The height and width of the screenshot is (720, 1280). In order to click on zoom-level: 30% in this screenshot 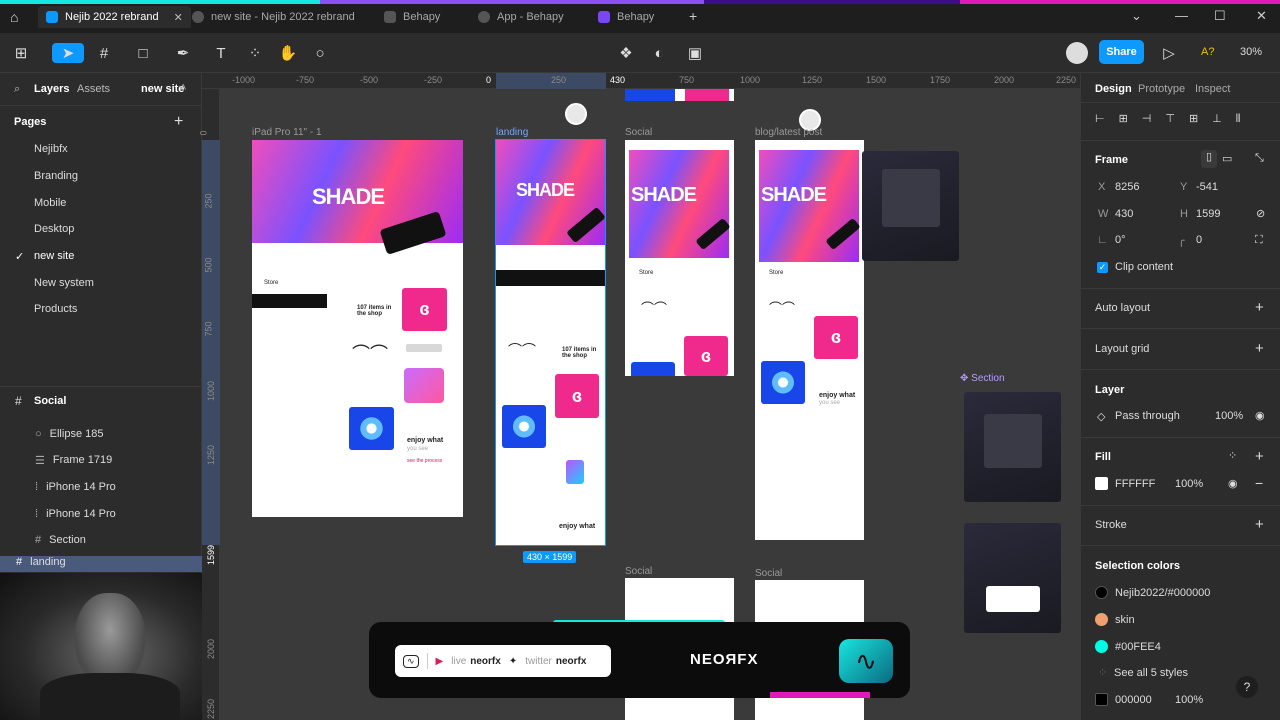, I will do `click(1251, 52)`.